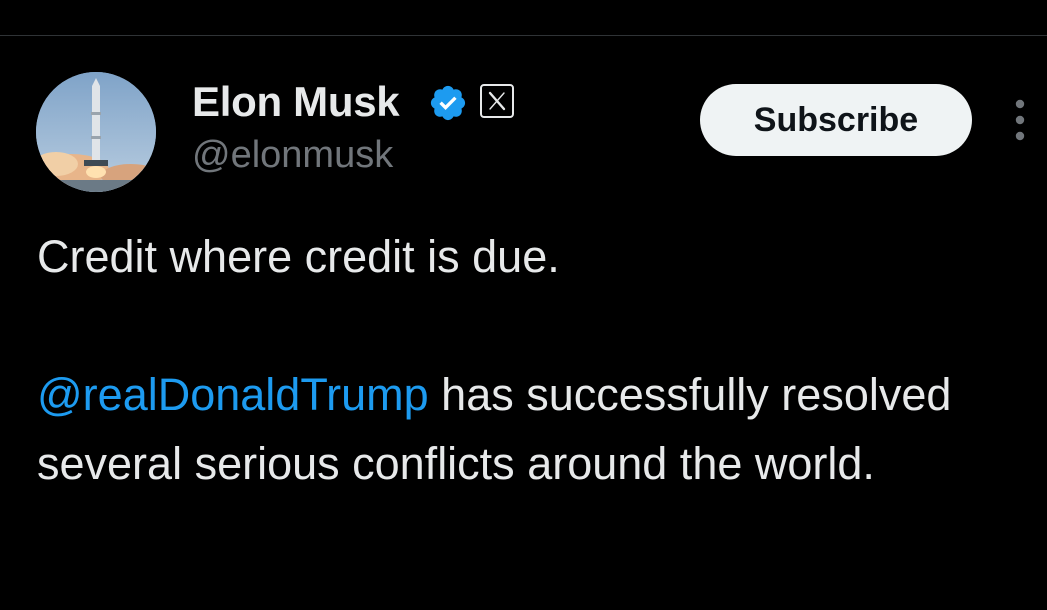 The image size is (1047, 610). What do you see at coordinates (292, 155) in the screenshot?
I see `author-handle: @elonmusk` at bounding box center [292, 155].